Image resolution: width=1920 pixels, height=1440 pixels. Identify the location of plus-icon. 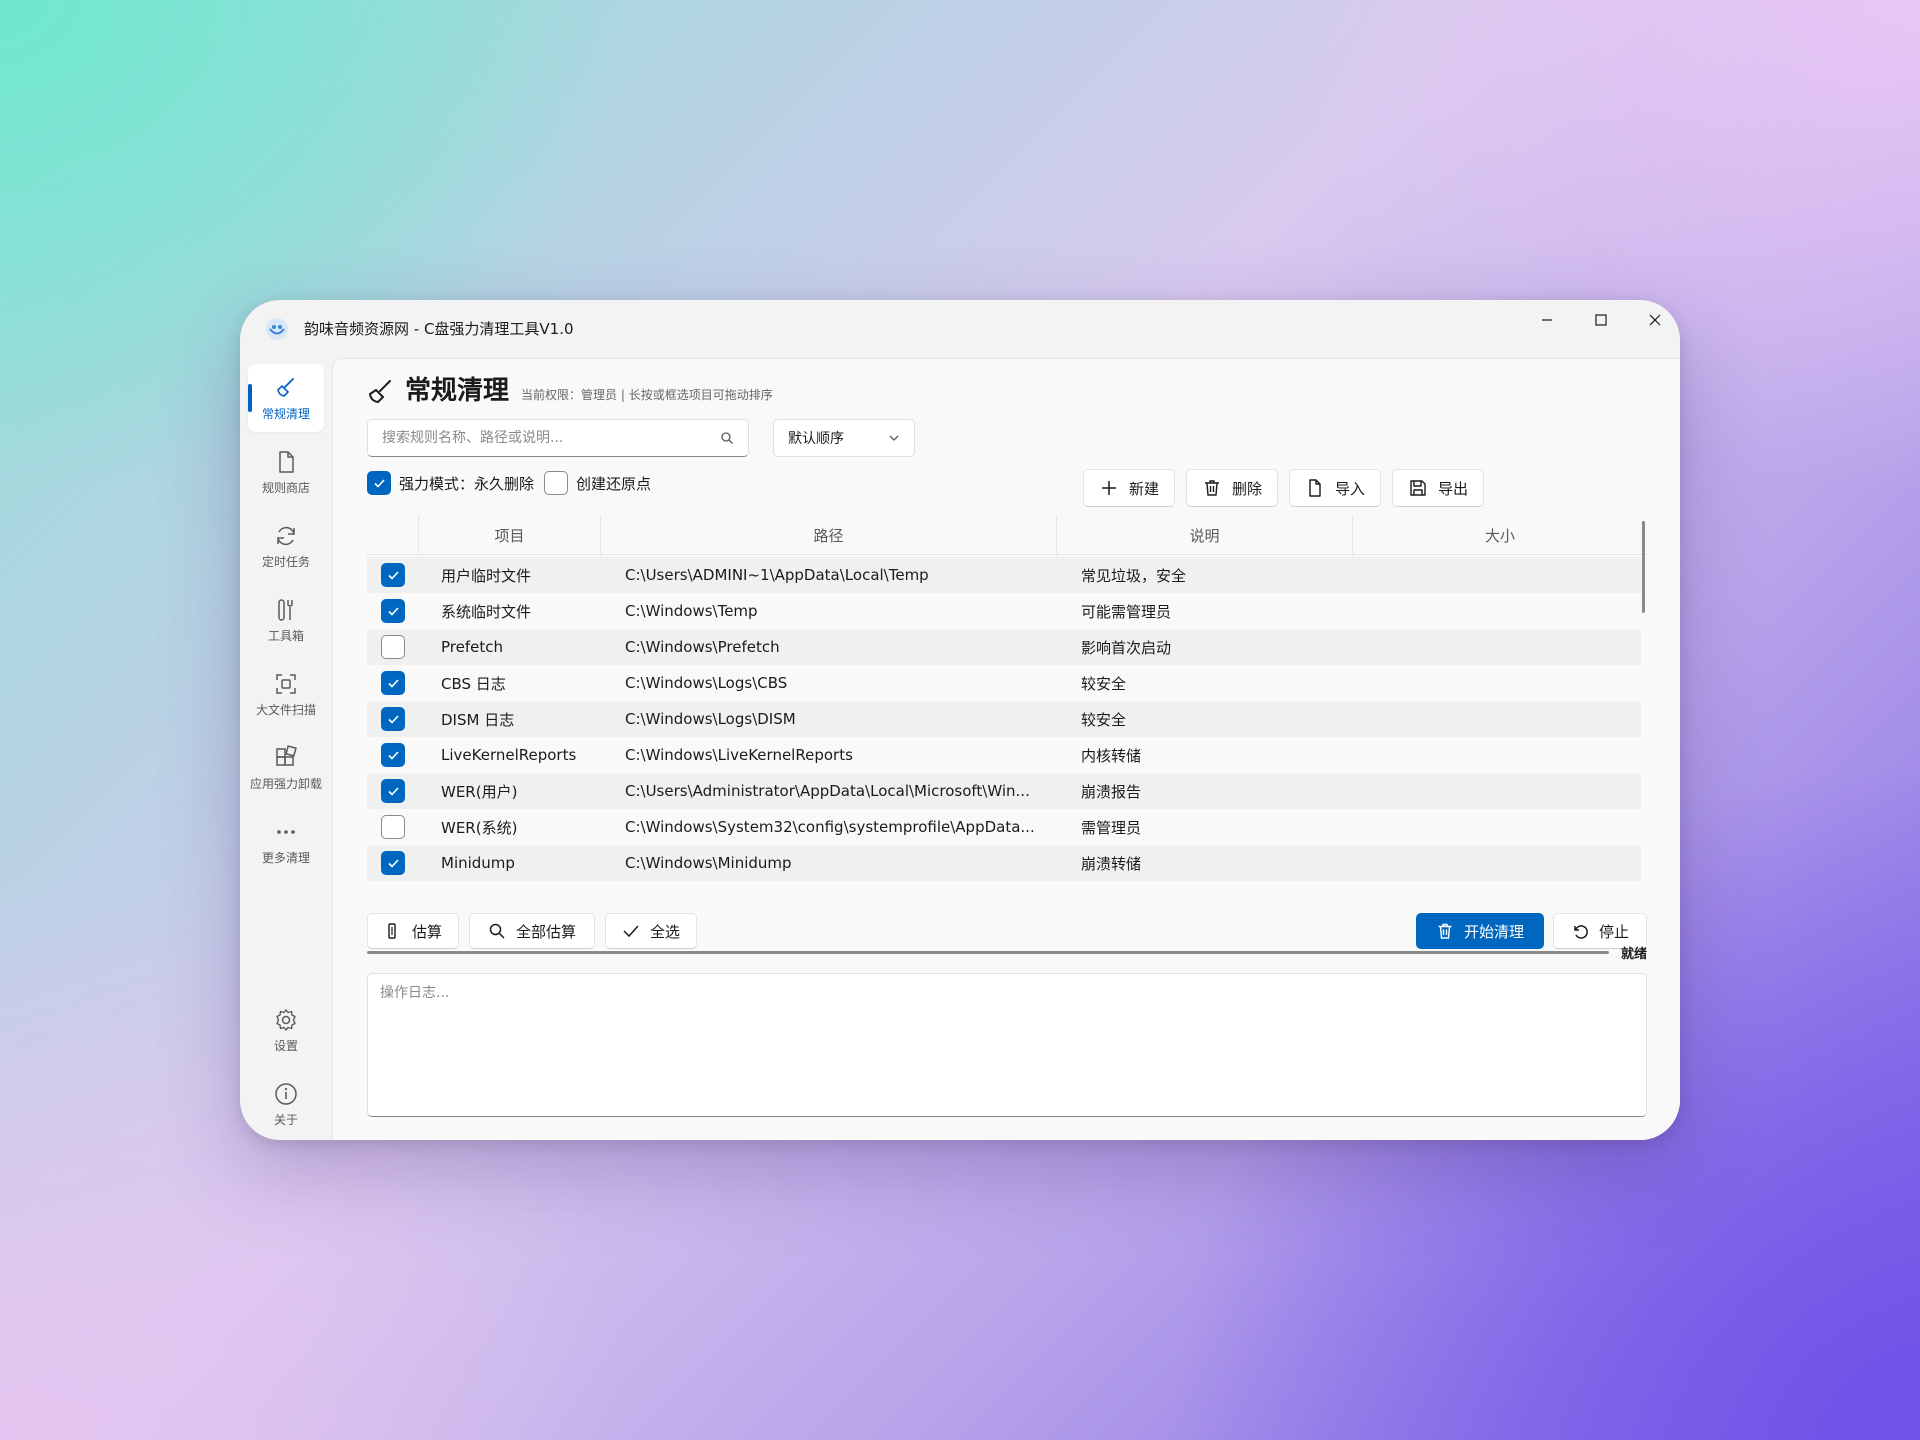
(1108, 488).